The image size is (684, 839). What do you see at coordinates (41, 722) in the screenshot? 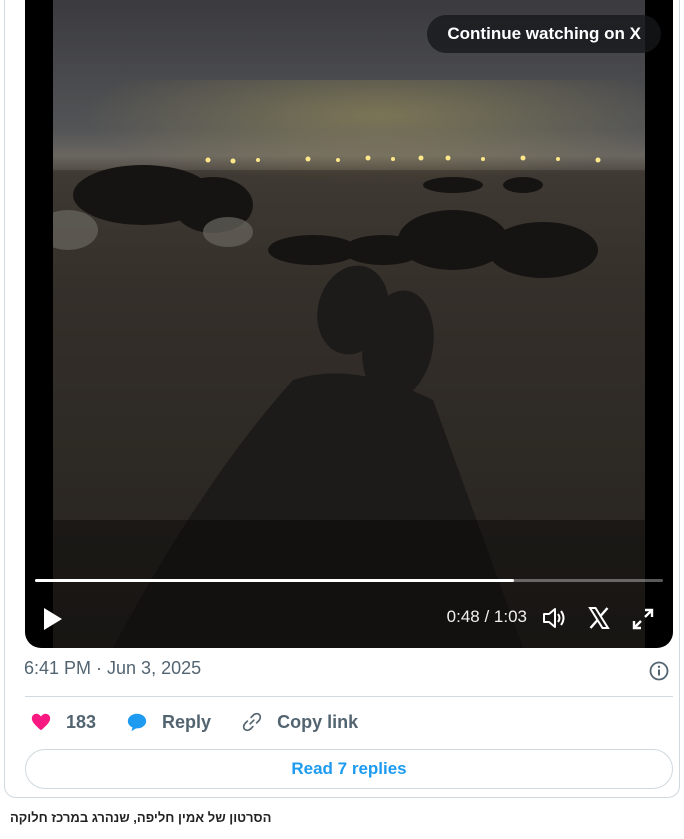
I see `heart-icon` at bounding box center [41, 722].